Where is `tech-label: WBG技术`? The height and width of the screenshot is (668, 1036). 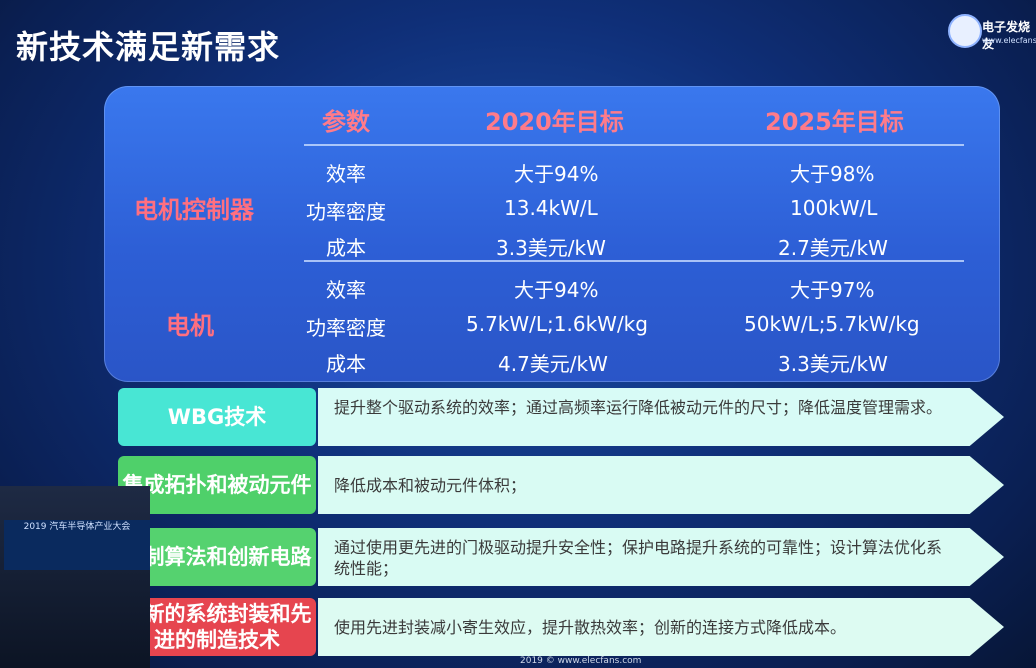 tech-label: WBG技术 is located at coordinates (217, 417).